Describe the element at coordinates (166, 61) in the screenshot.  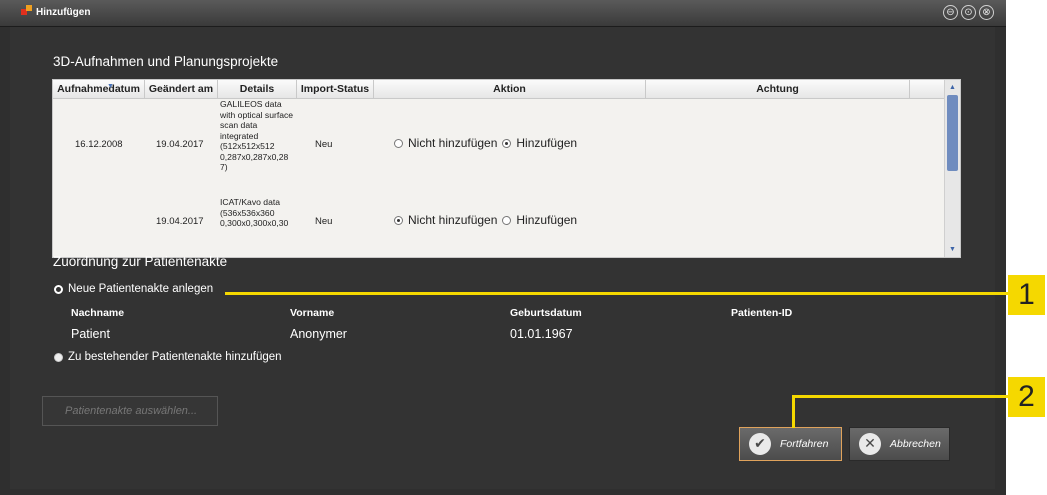
I see `recordings-section-title: 3D-Aufnahmen und Planungsprojekte` at that location.